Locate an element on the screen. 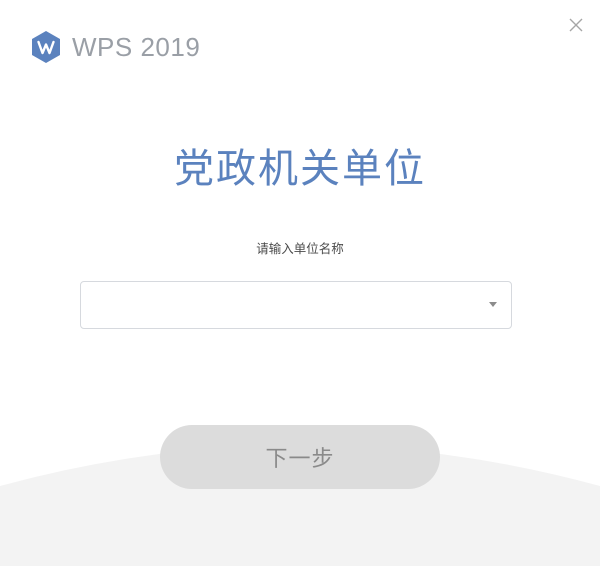  unit-name-prompt: 请输入单位名称 is located at coordinates (300, 248).